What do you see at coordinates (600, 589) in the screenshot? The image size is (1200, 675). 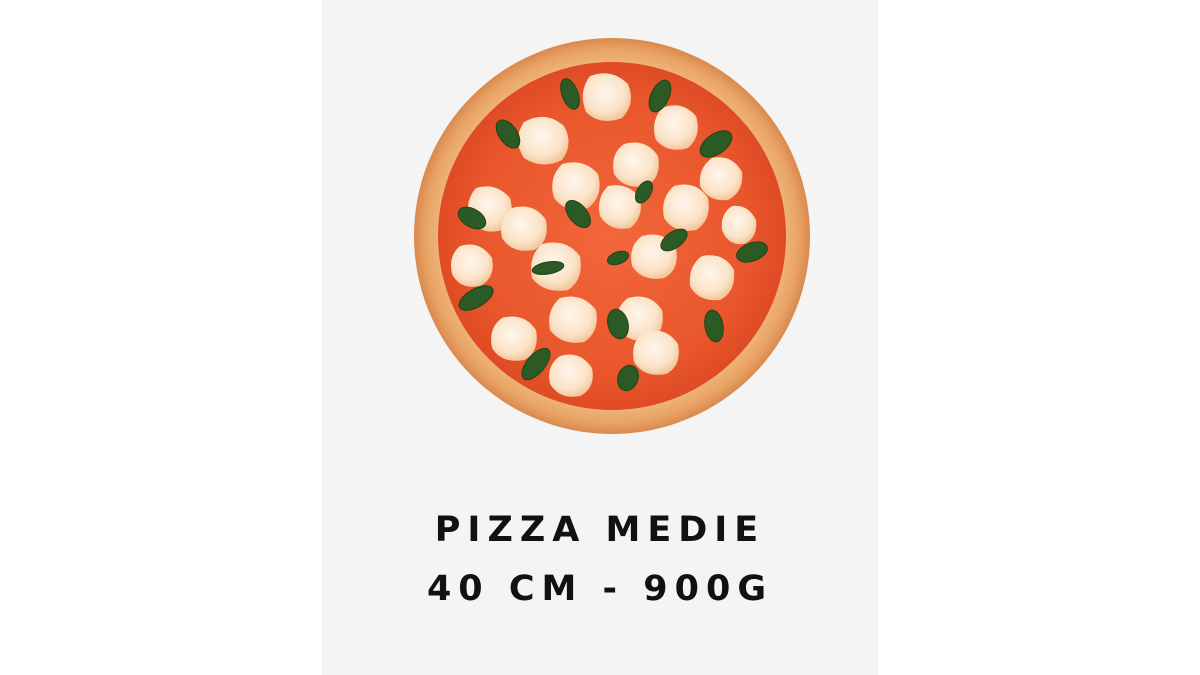 I see `product-spec: 40 CM - 900G` at bounding box center [600, 589].